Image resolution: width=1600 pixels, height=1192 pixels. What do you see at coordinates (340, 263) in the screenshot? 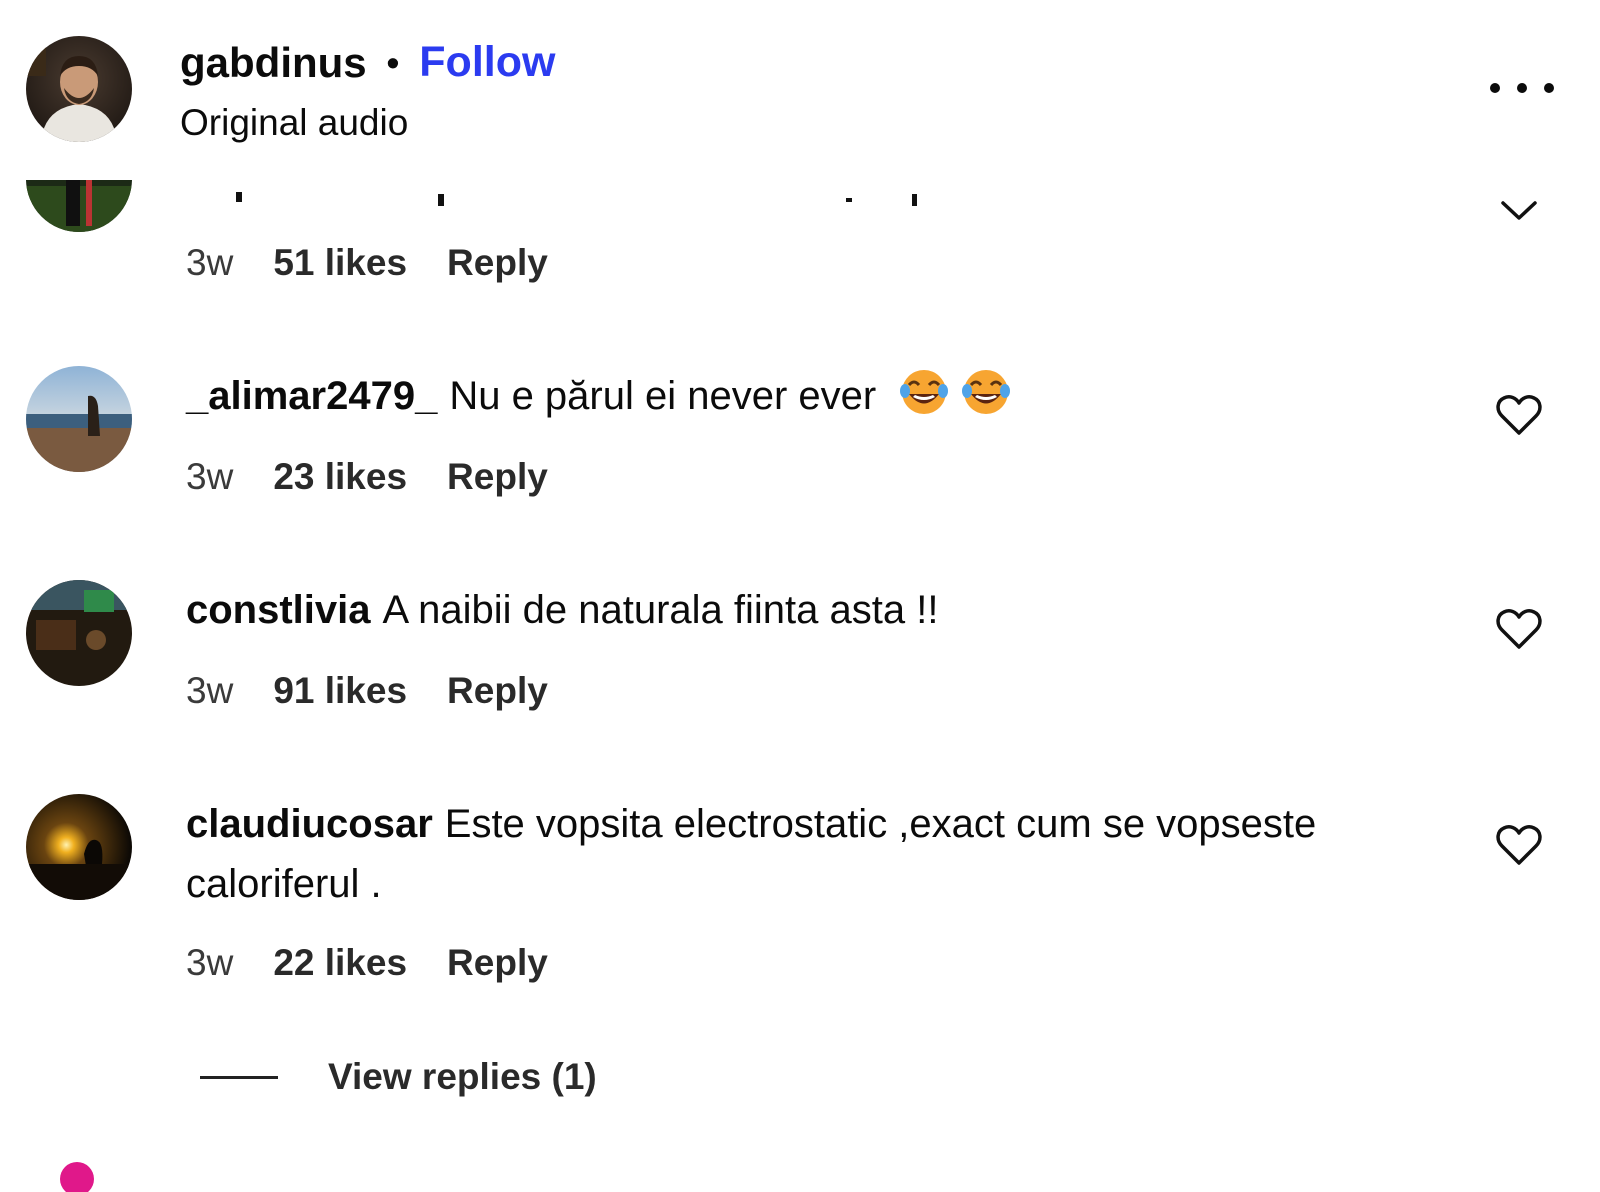
I see `comment-likes: 51 likes` at bounding box center [340, 263].